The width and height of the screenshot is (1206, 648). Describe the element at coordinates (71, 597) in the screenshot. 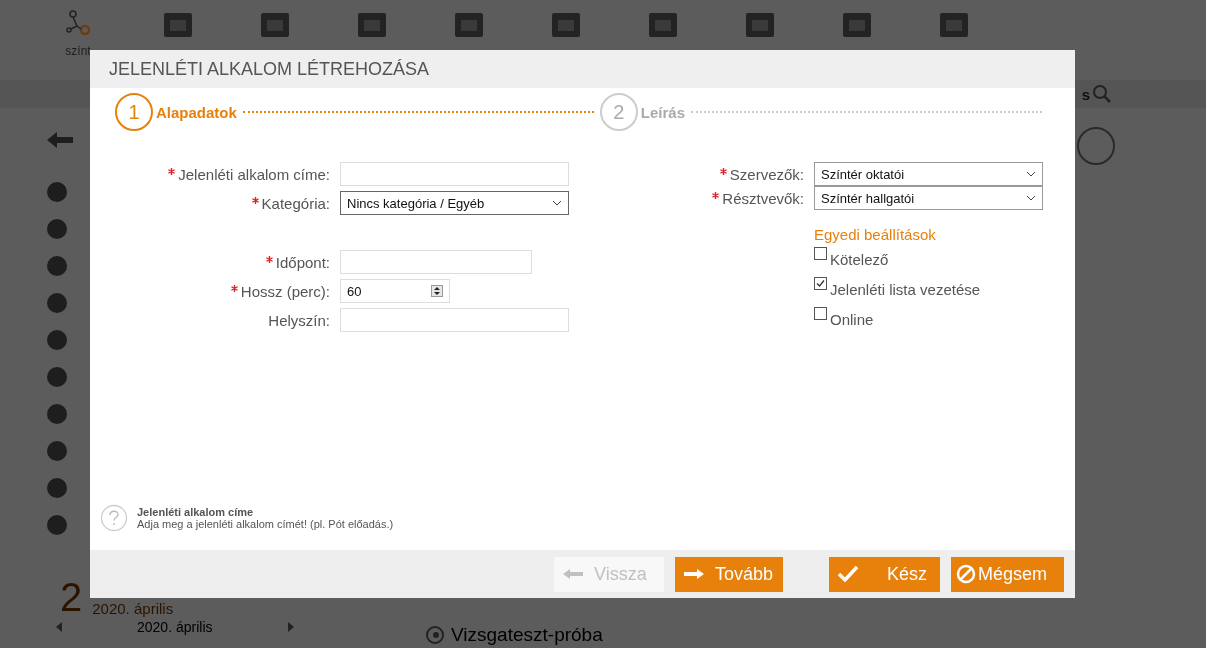

I see `day-number: 2` at that location.